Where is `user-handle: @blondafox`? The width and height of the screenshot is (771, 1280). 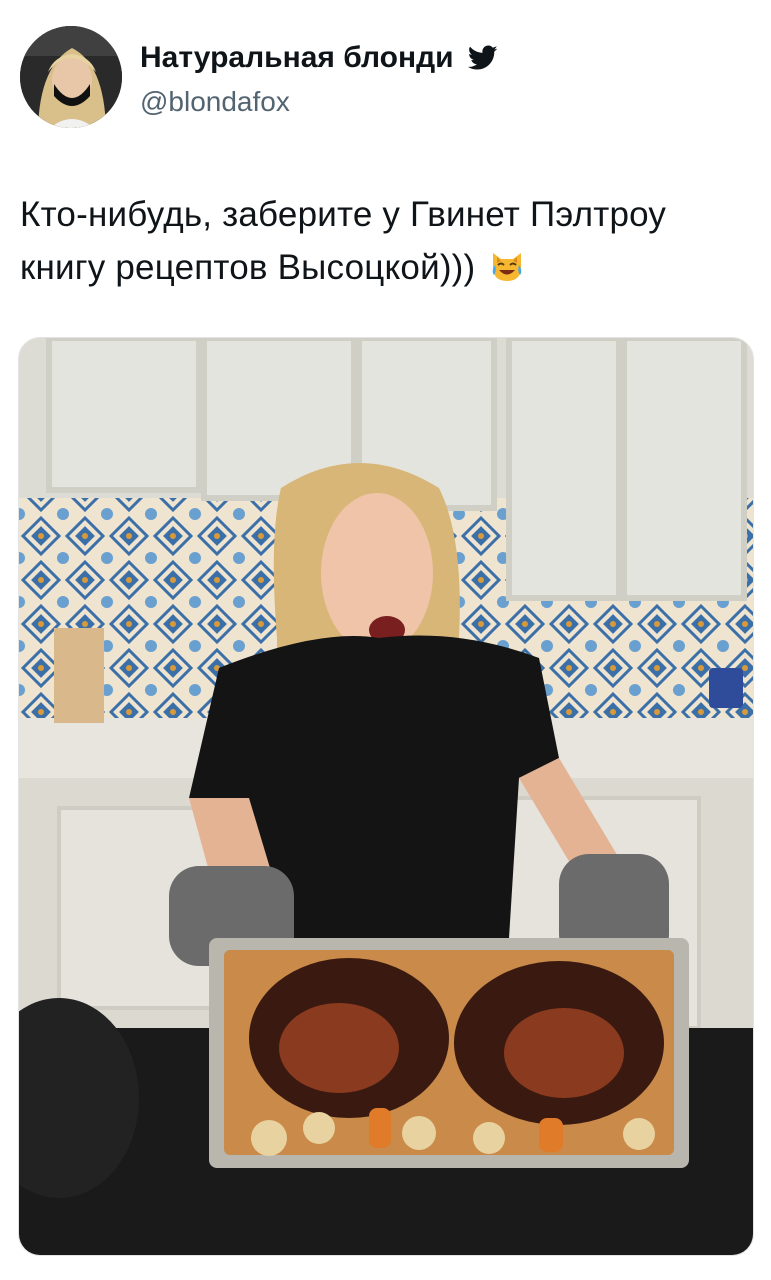 user-handle: @blondafox is located at coordinates (319, 102).